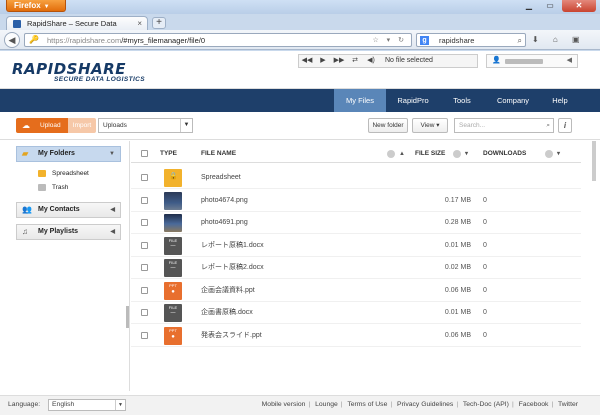 Image resolution: width=600 pixels, height=415 pixels. What do you see at coordinates (413, 100) in the screenshot?
I see `nav-rapidpro: RapidPro` at bounding box center [413, 100].